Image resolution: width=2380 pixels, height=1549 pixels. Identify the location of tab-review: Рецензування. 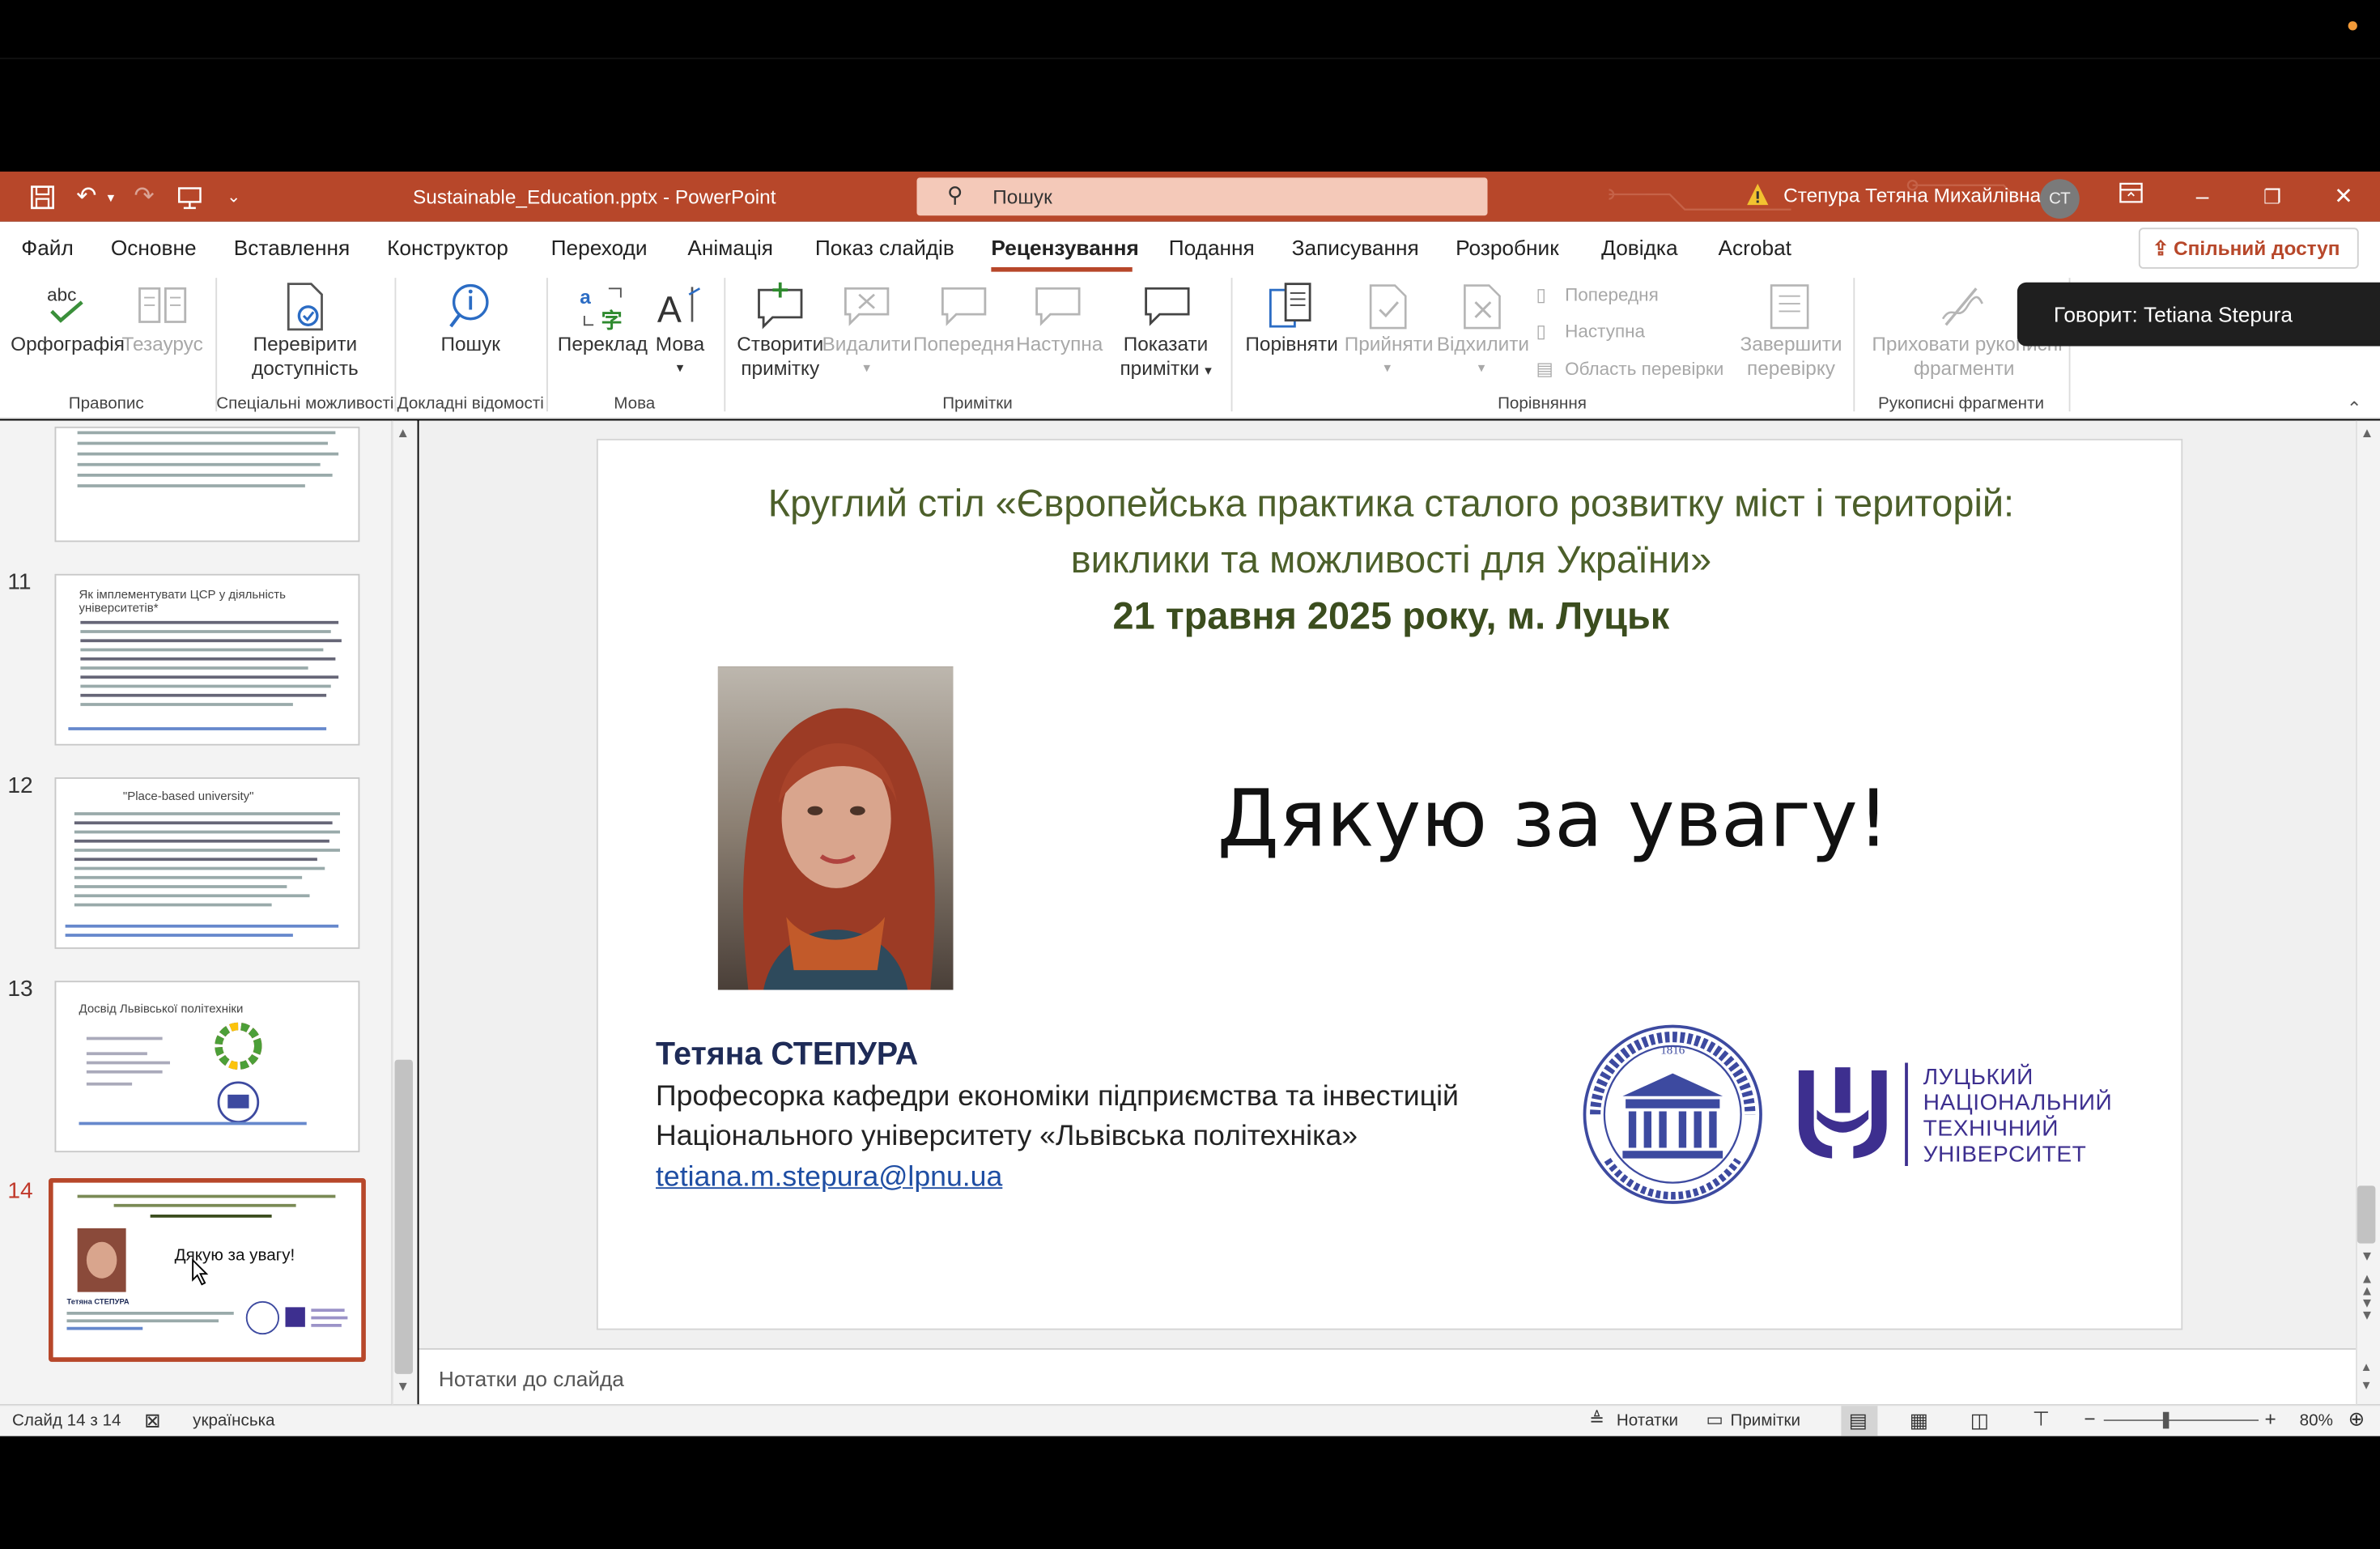
(1064, 248).